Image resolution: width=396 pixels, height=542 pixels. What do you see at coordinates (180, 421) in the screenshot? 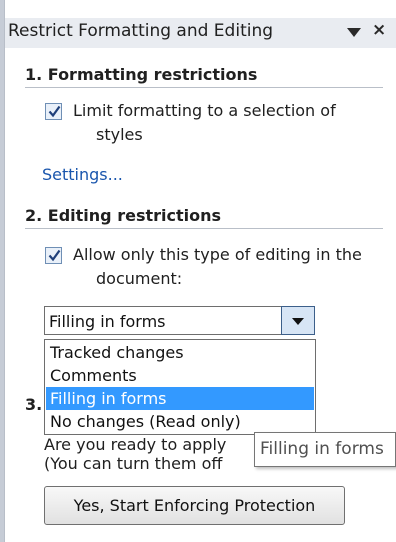
I see `option-no-changes: No changes (Read only)` at bounding box center [180, 421].